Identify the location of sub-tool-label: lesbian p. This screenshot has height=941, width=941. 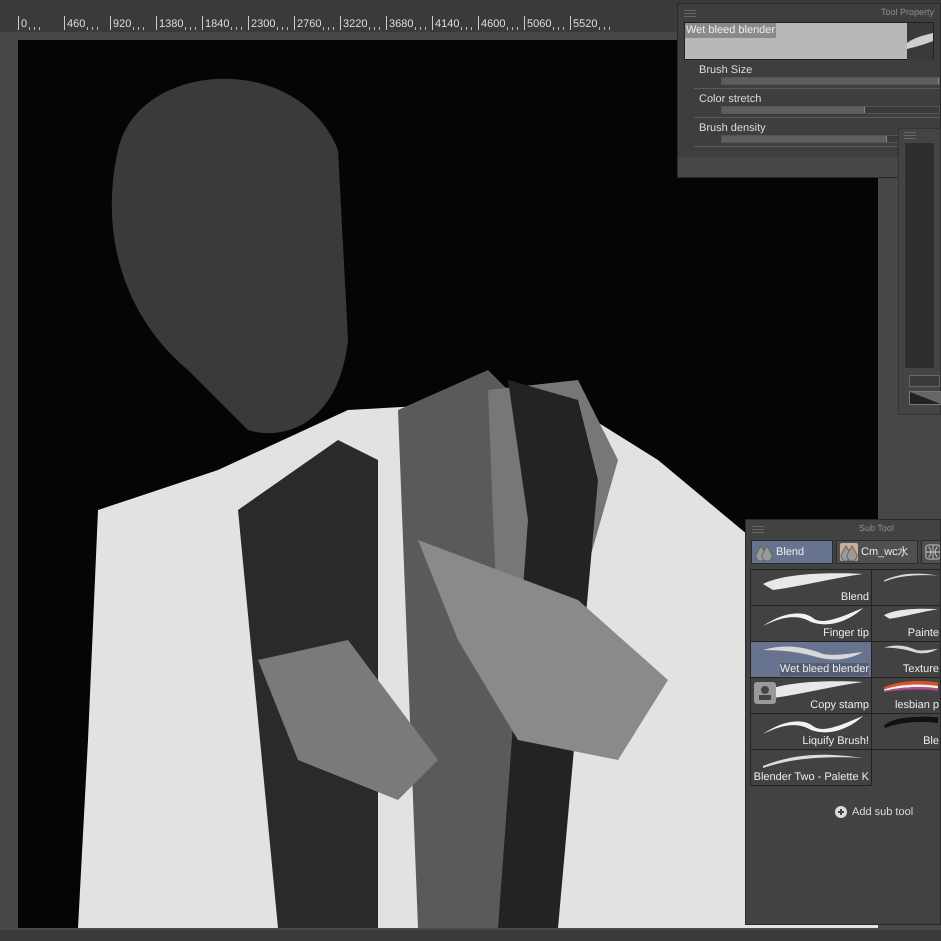
(916, 705).